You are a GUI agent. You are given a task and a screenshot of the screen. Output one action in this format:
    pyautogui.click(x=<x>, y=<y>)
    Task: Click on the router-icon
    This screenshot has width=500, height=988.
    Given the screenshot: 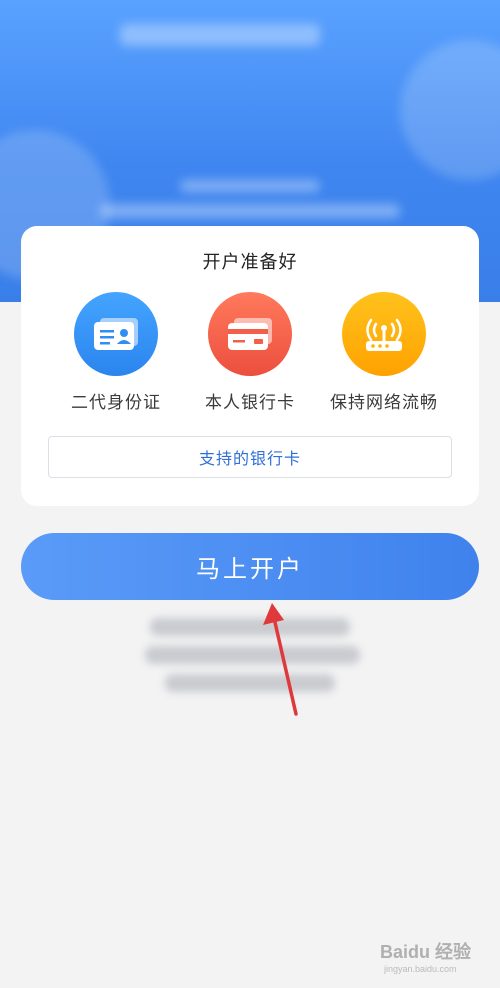 What is the action you would take?
    pyautogui.click(x=384, y=334)
    